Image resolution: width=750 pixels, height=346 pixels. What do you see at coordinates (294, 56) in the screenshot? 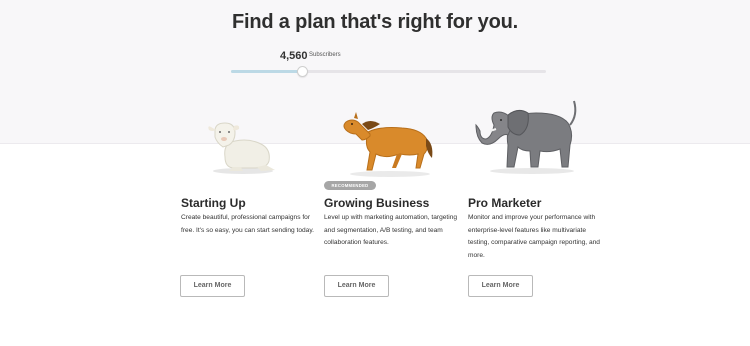
I see `subscriber-count: 4,560` at bounding box center [294, 56].